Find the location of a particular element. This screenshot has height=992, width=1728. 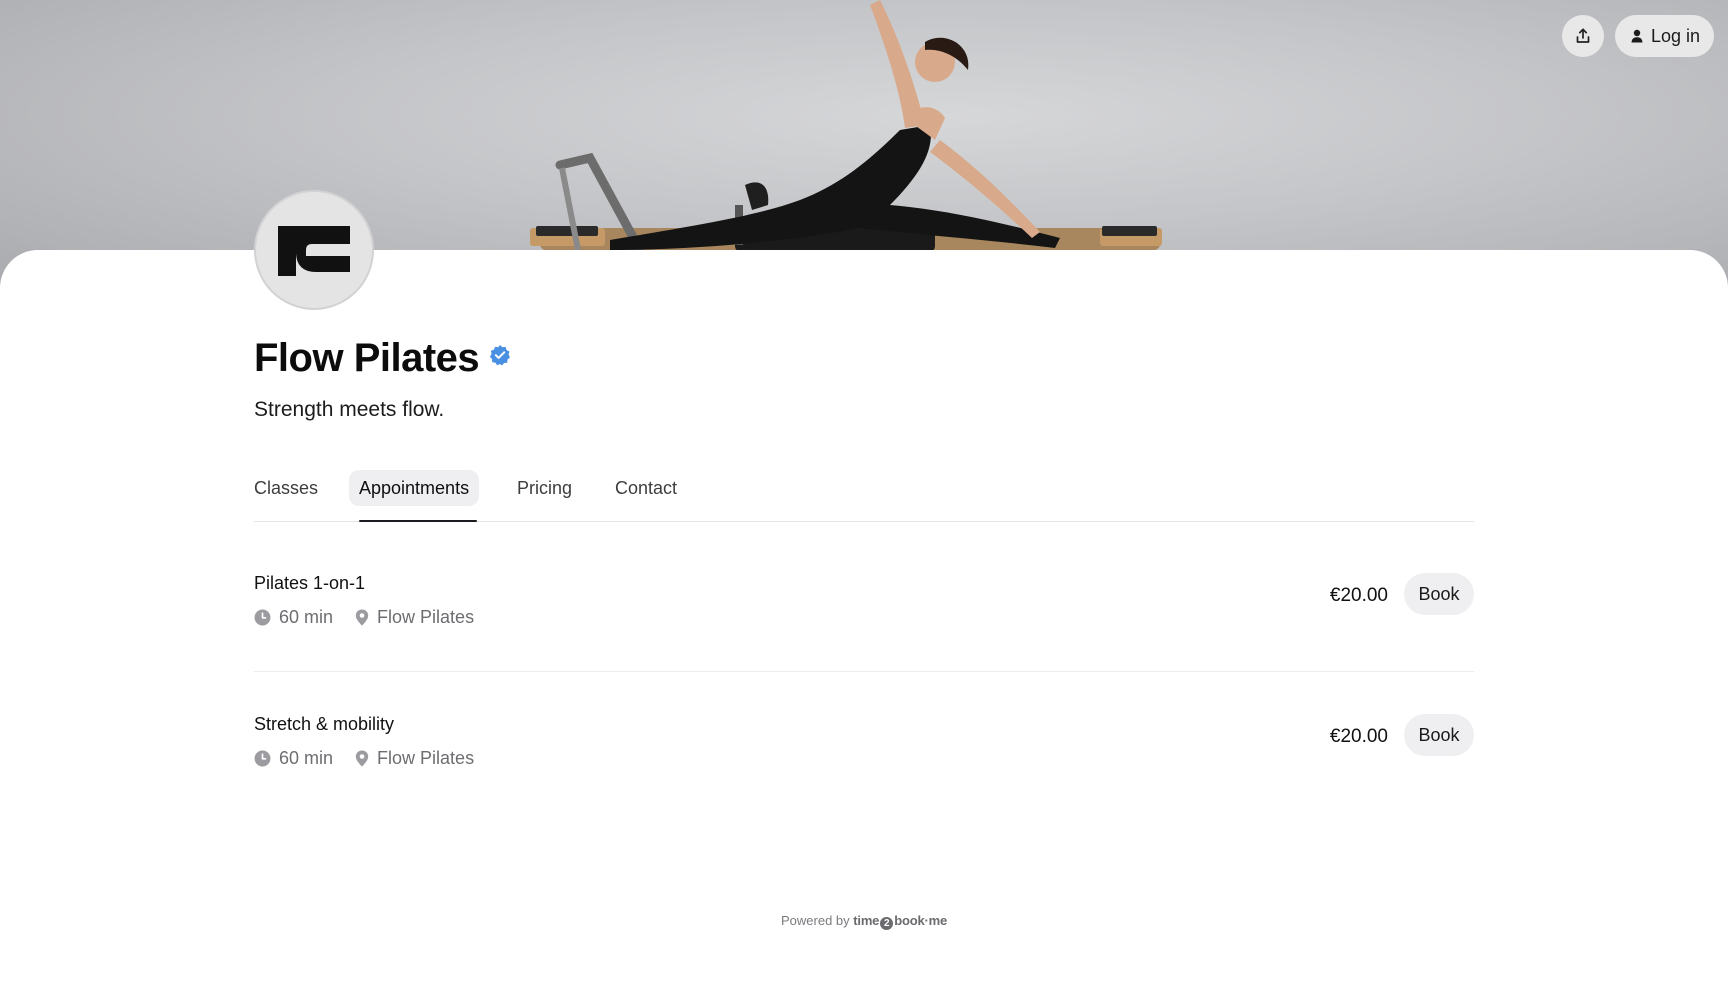

brand-logo: time 2 book·me is located at coordinates (900, 921).